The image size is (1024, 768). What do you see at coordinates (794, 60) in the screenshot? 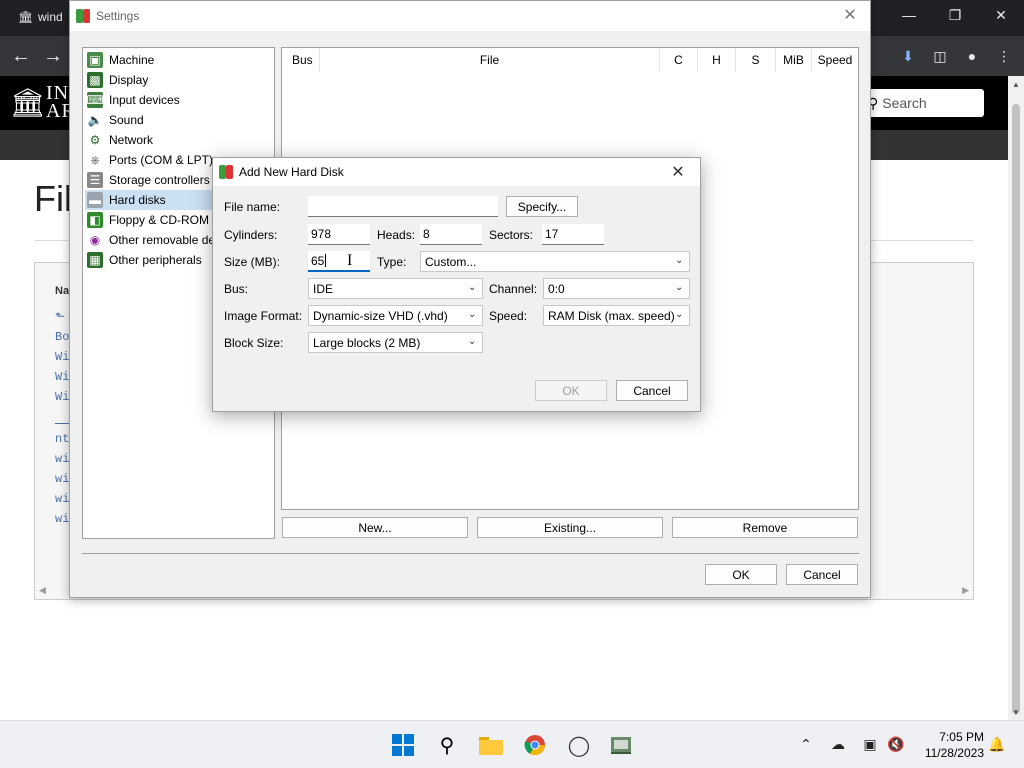
I see `column-header-mib: MiB` at bounding box center [794, 60].